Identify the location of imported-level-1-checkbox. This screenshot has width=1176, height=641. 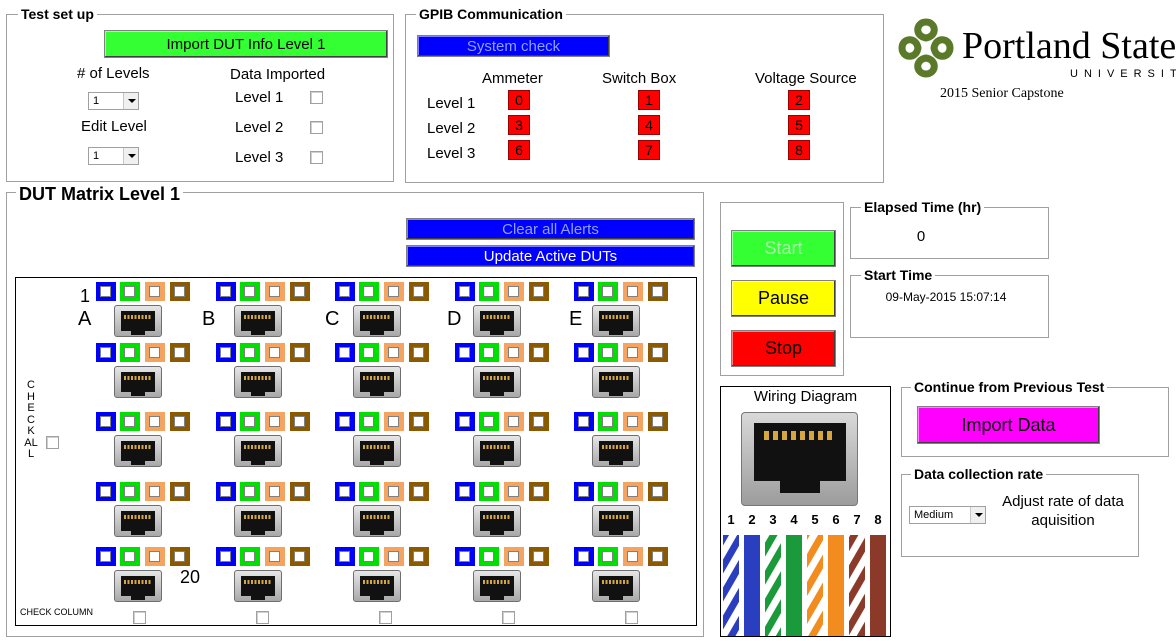
(316, 97).